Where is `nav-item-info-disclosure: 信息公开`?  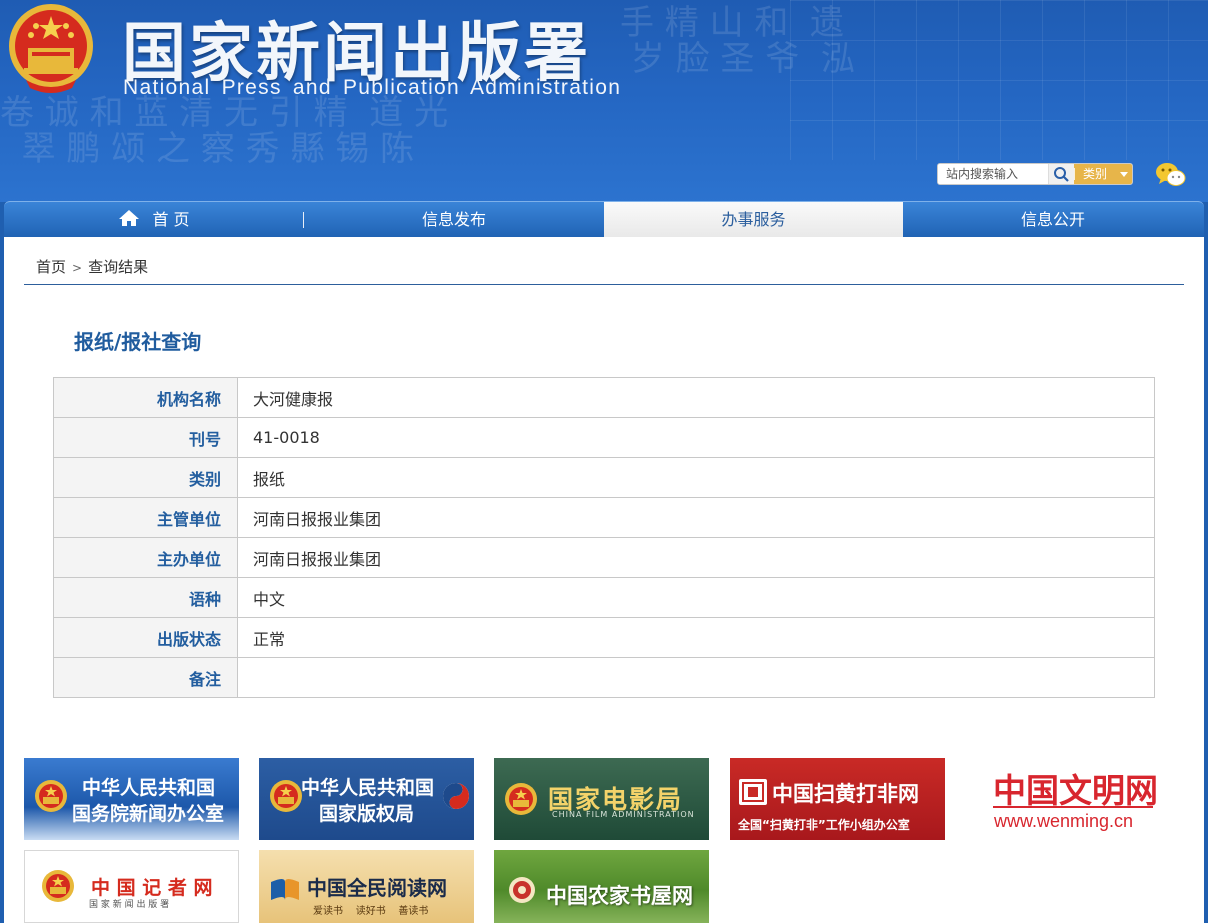 nav-item-info-disclosure: 信息公开 is located at coordinates (1053, 219).